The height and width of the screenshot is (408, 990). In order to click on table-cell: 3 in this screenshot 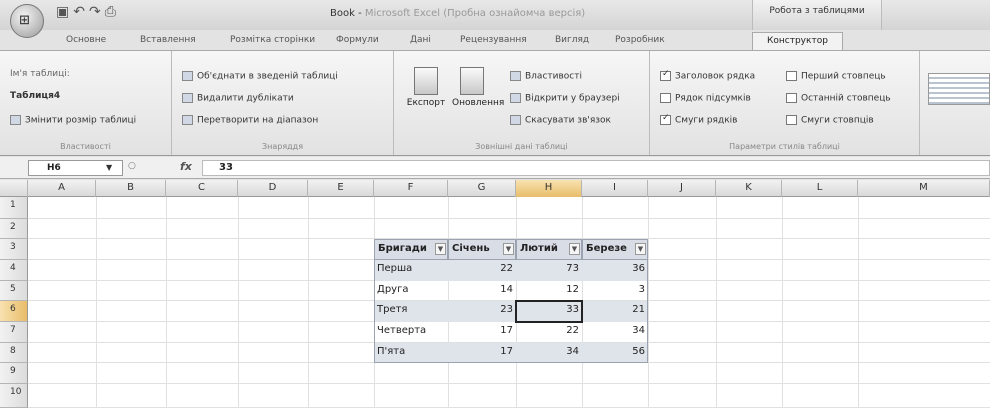, I will do `click(615, 291)`.